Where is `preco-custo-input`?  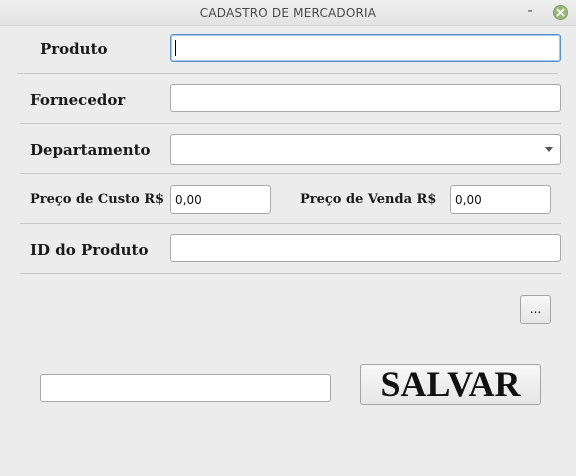
preco-custo-input is located at coordinates (220, 199).